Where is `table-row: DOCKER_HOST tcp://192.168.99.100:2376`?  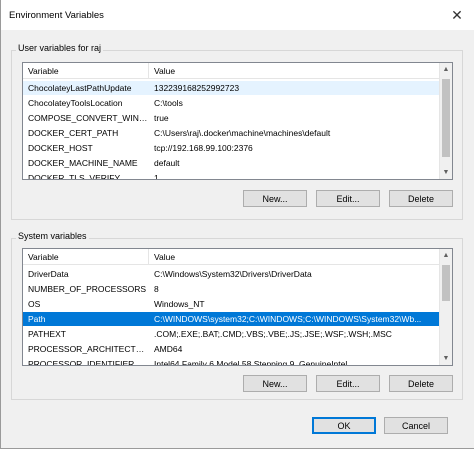
table-row: DOCKER_HOST tcp://192.168.99.100:2376 is located at coordinates (231, 148).